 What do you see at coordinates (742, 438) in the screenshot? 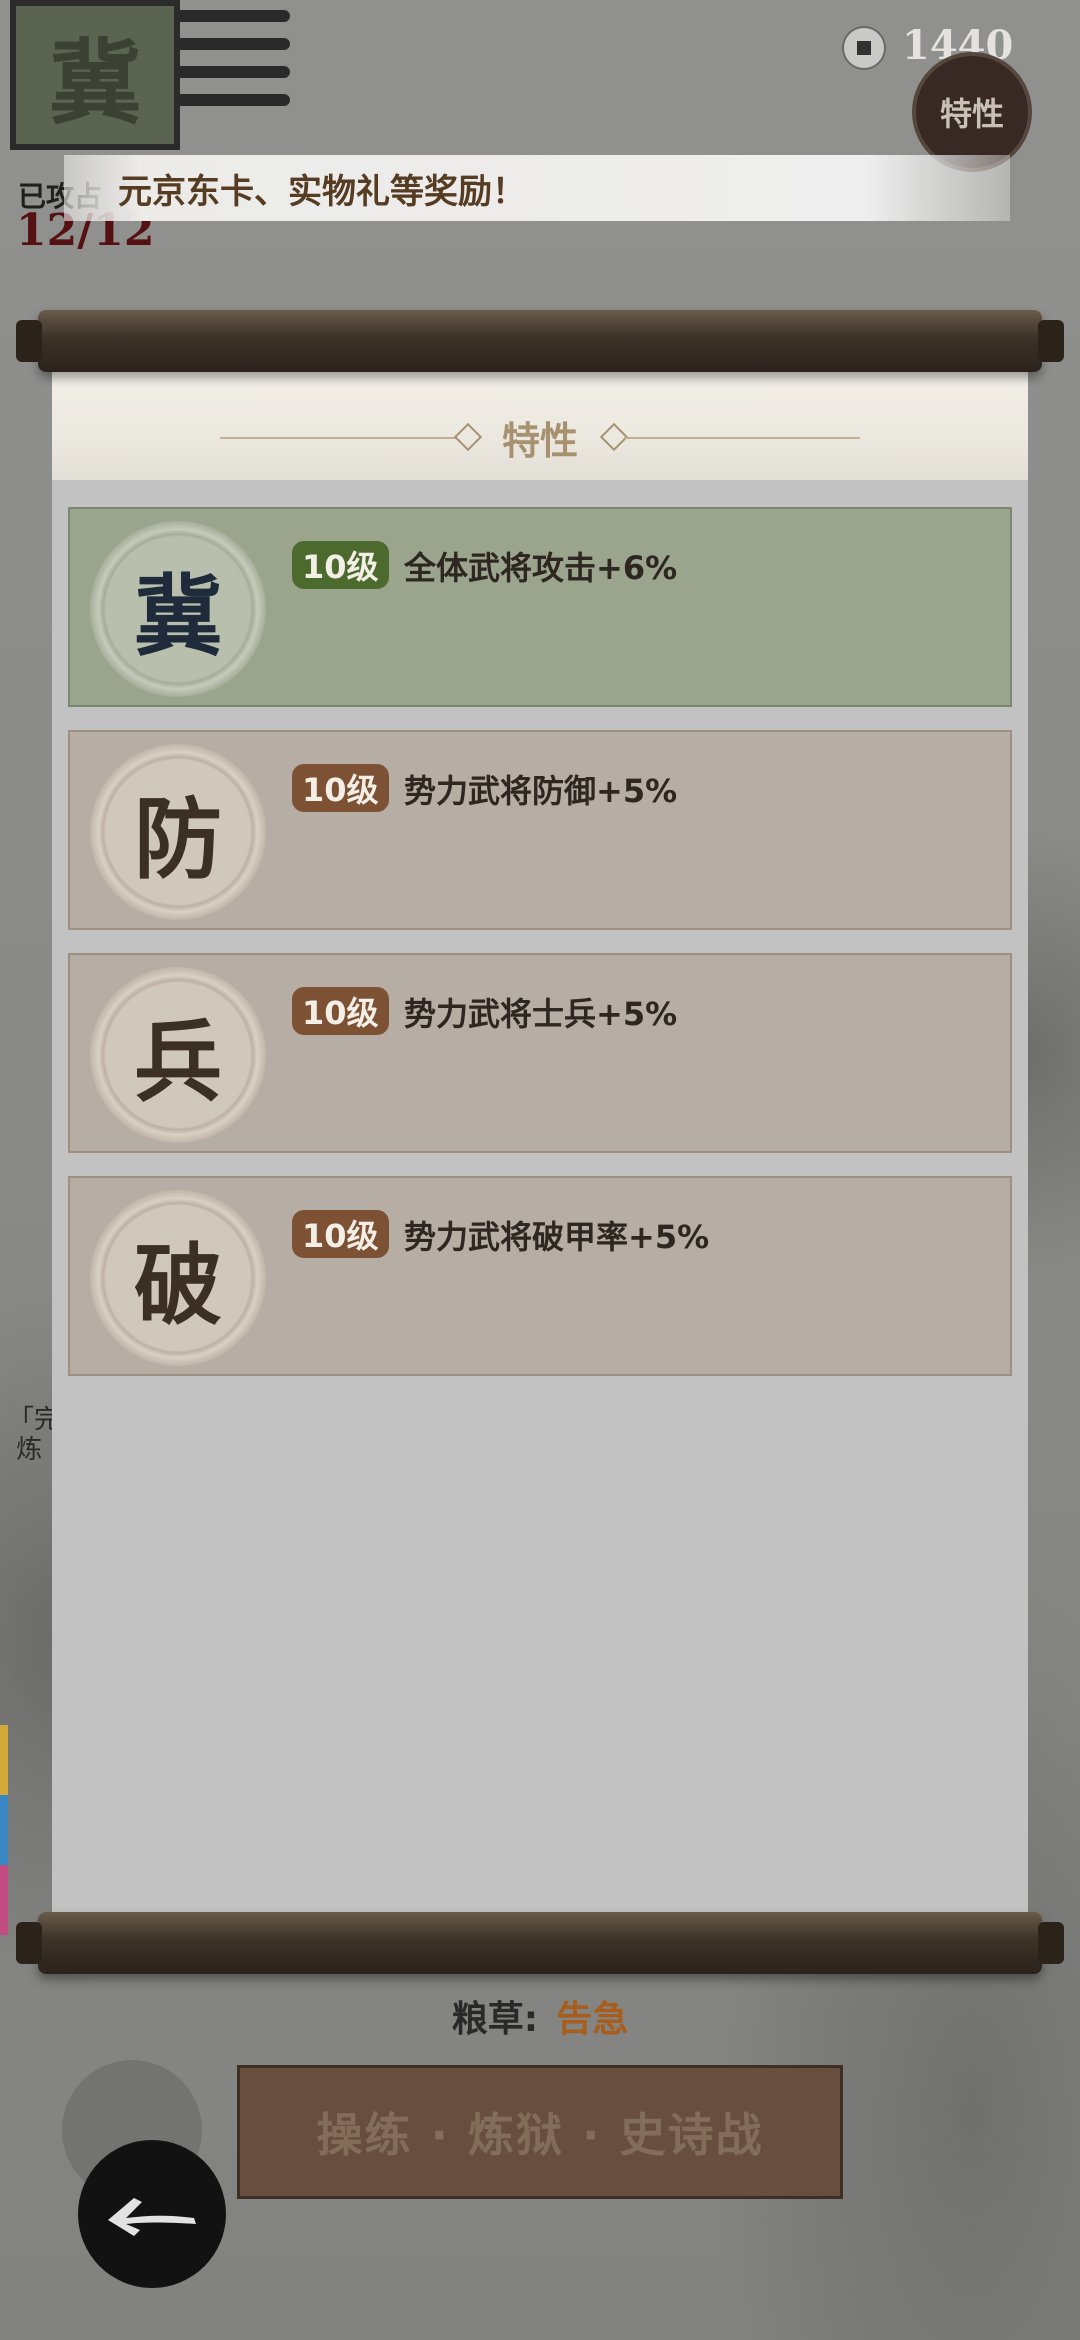
I see `title-divider-right` at bounding box center [742, 438].